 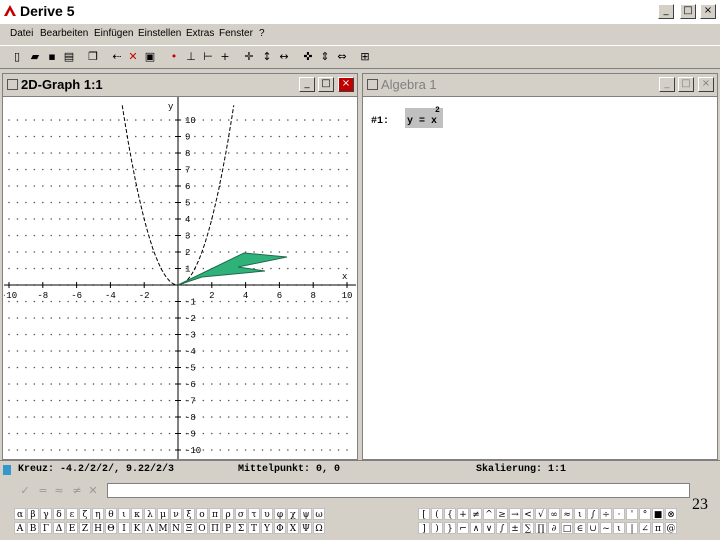 What do you see at coordinates (606, 528) in the screenshot?
I see `symbol-button: ~` at bounding box center [606, 528].